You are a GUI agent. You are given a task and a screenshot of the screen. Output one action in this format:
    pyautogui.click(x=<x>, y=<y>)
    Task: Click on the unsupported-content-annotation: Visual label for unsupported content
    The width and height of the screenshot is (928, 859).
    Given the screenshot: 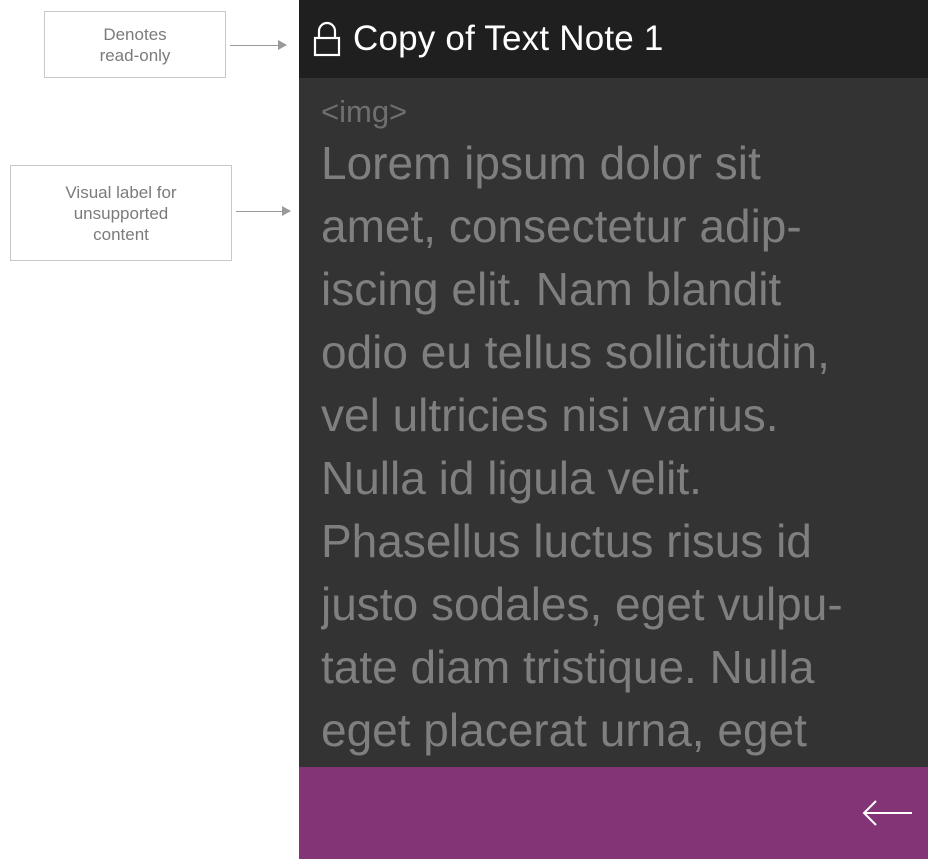 What is the action you would take?
    pyautogui.click(x=121, y=213)
    